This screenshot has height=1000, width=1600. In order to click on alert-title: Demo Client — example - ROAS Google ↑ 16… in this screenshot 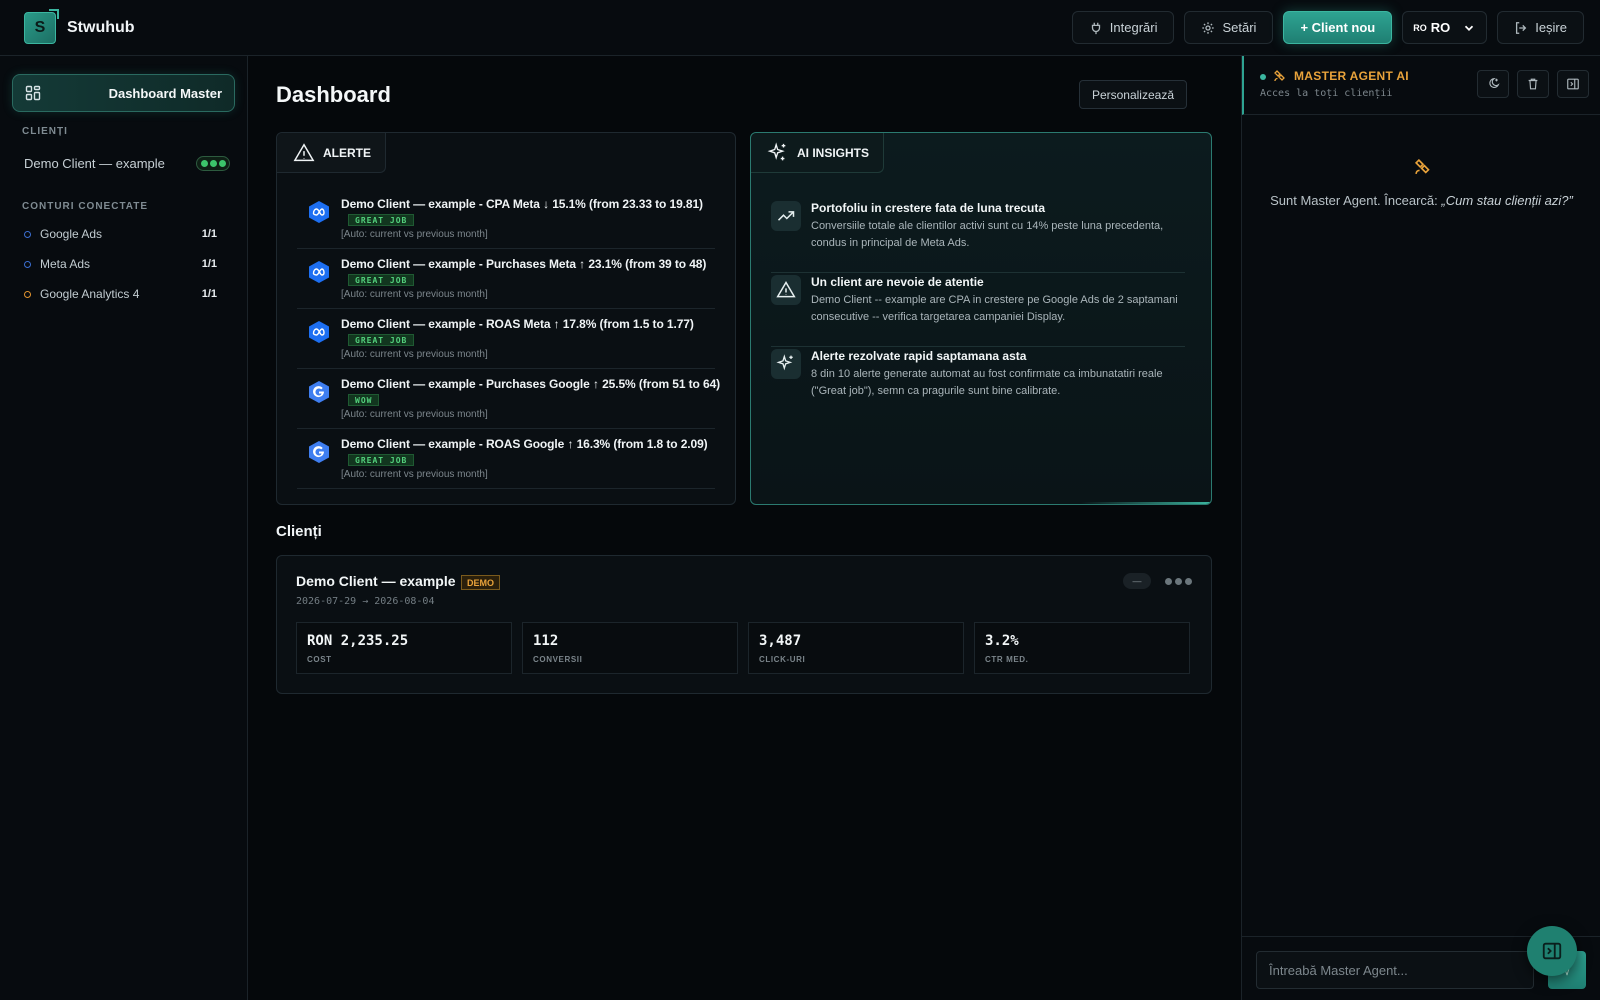, I will do `click(524, 444)`.